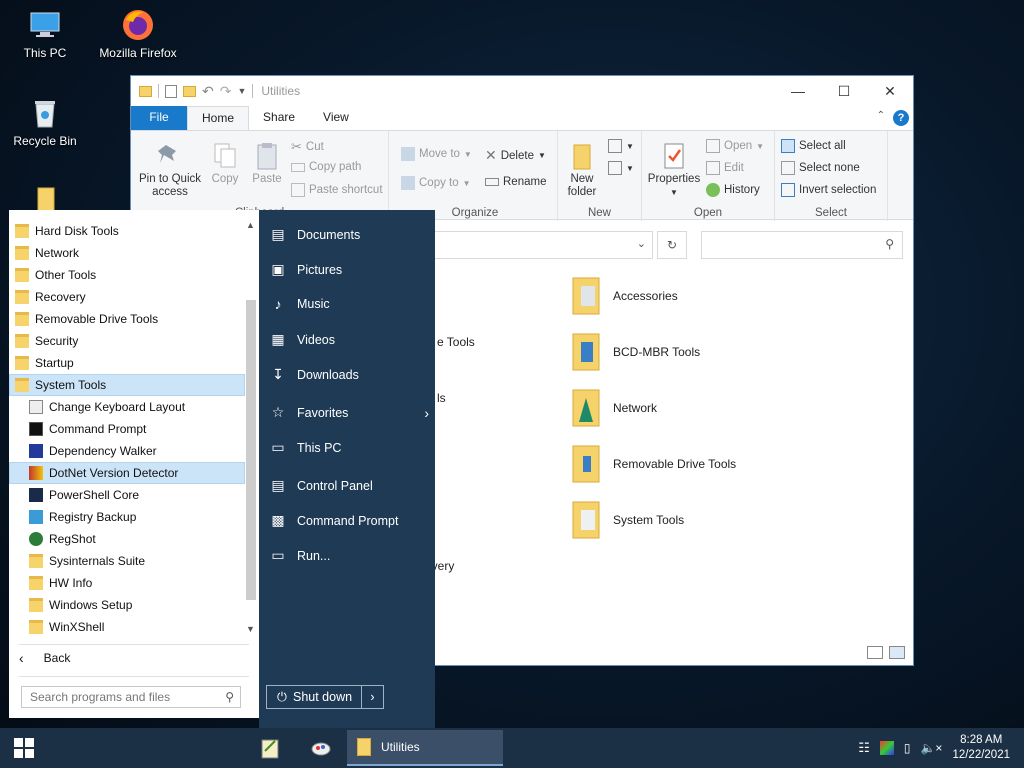  What do you see at coordinates (218, 118) in the screenshot?
I see `tab-home: Home` at bounding box center [218, 118].